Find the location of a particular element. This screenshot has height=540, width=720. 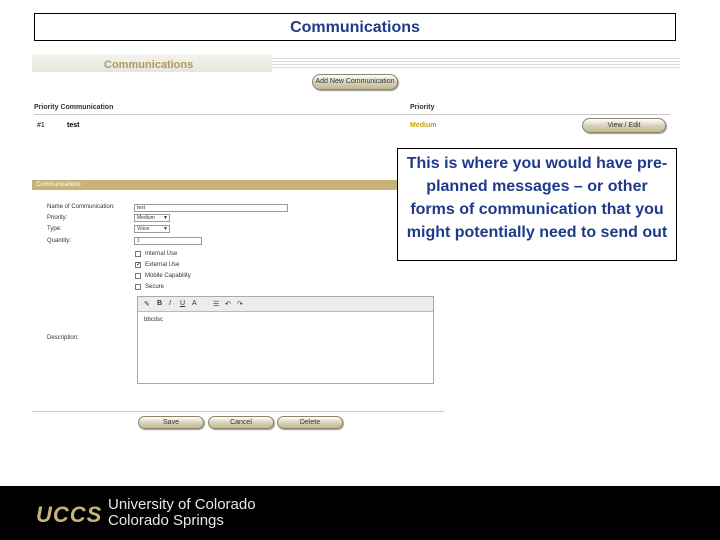

save-button: Save is located at coordinates (171, 422).